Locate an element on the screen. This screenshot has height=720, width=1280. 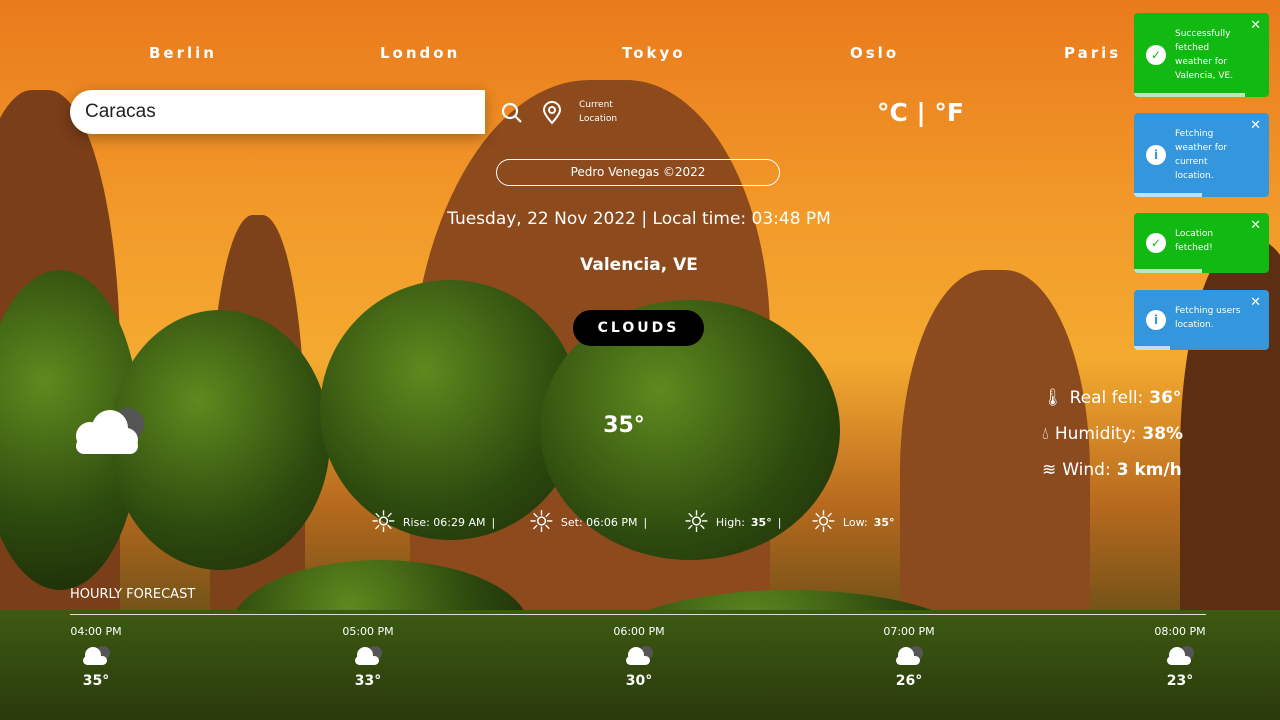
hourly-item: 04:00 PM 35° is located at coordinates (96, 657).